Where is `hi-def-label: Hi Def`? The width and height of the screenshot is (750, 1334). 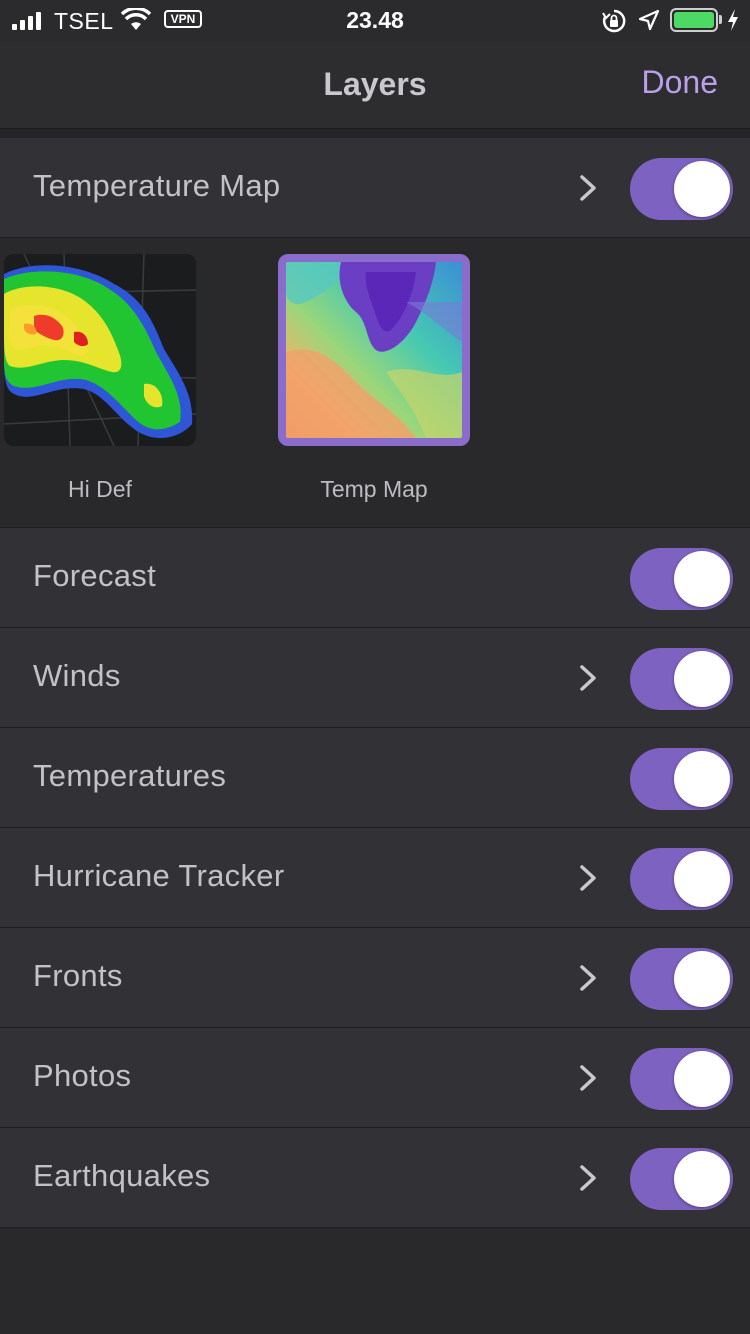
hi-def-label: Hi Def is located at coordinates (100, 489).